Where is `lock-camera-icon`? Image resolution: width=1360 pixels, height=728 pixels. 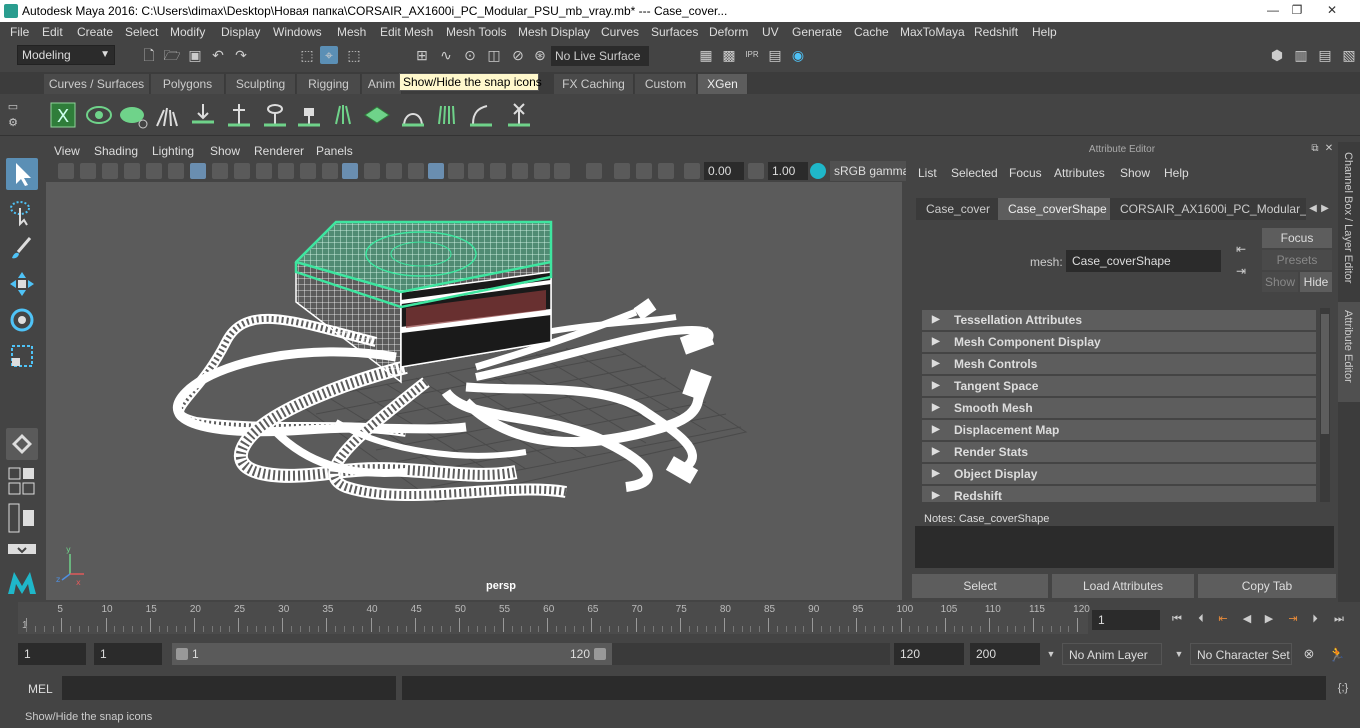 lock-camera-icon is located at coordinates (88, 171).